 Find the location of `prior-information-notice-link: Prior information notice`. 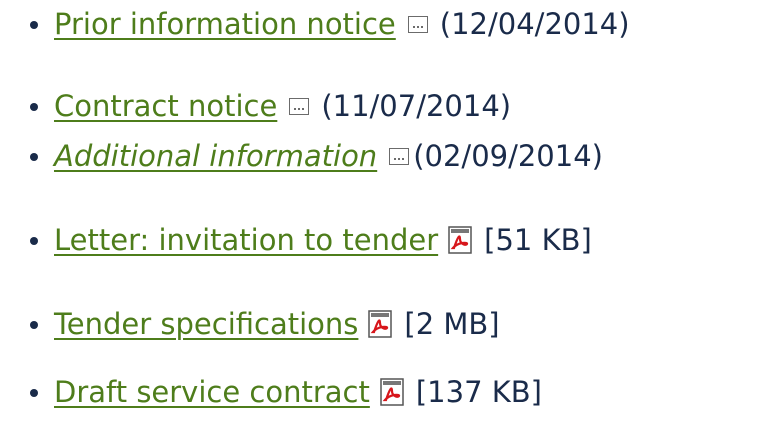

prior-information-notice-link: Prior information notice is located at coordinates (225, 24).